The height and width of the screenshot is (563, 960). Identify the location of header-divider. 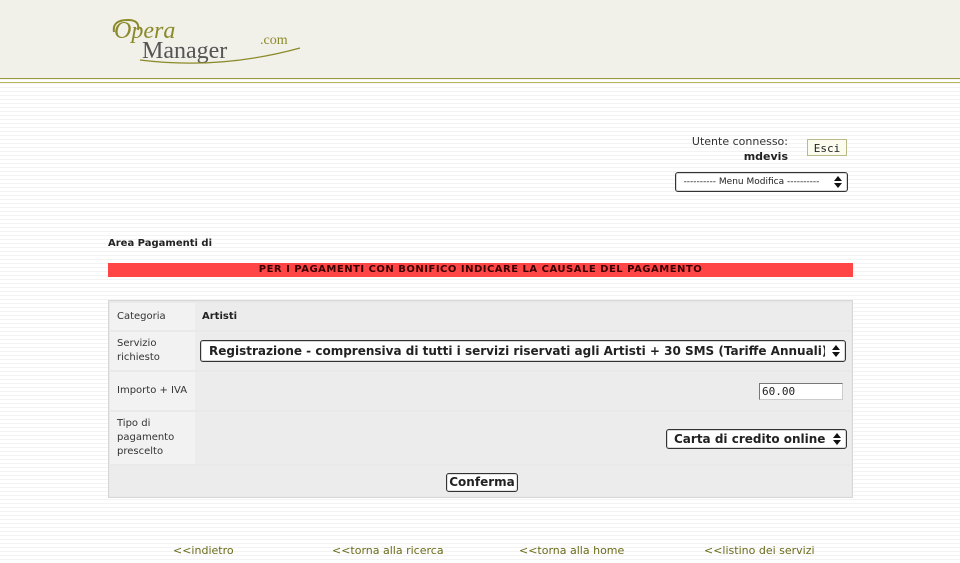
(480, 82).